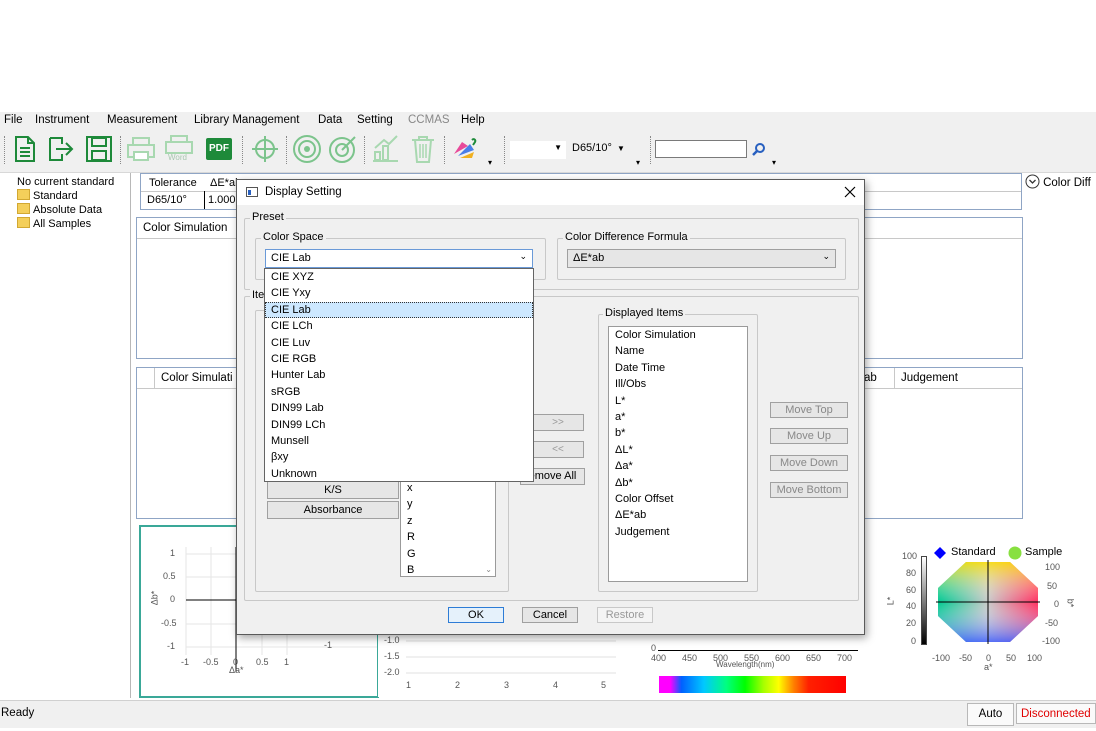  Describe the element at coordinates (448, 554) in the screenshot. I see `list-item: G` at that location.